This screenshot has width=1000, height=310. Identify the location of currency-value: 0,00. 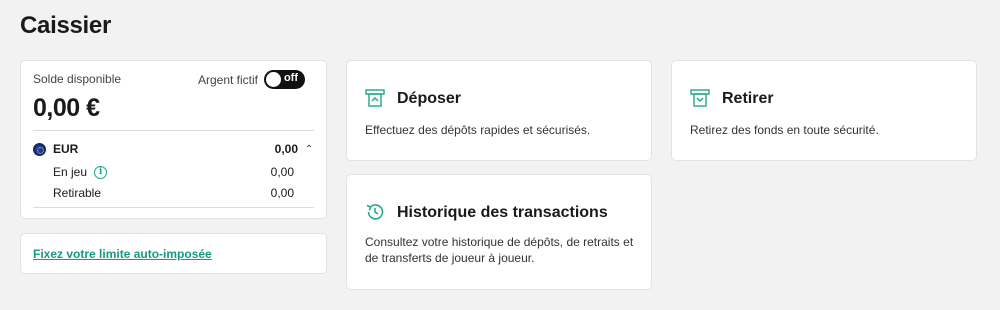
(286, 149).